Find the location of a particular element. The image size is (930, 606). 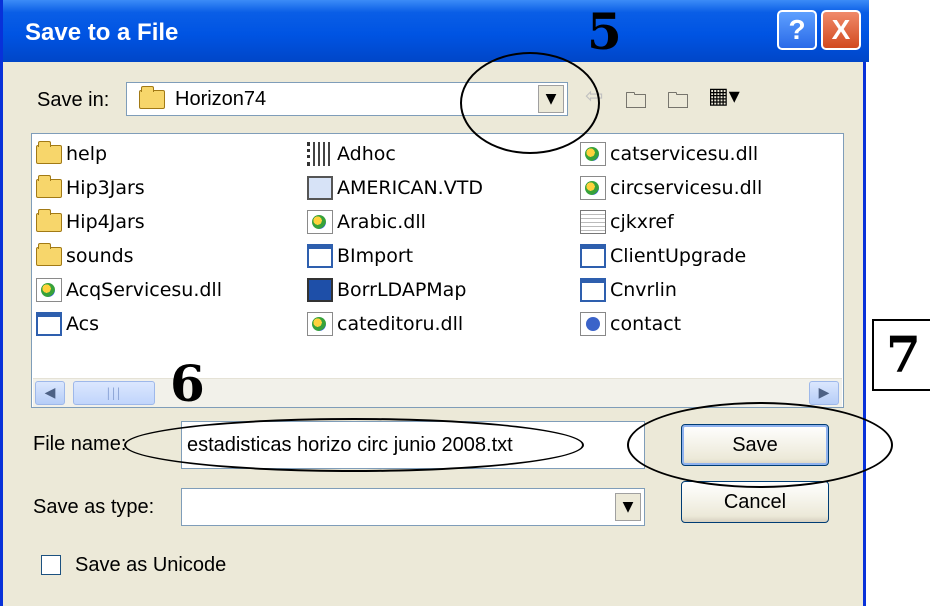

list-item: cjkxref is located at coordinates (627, 222).